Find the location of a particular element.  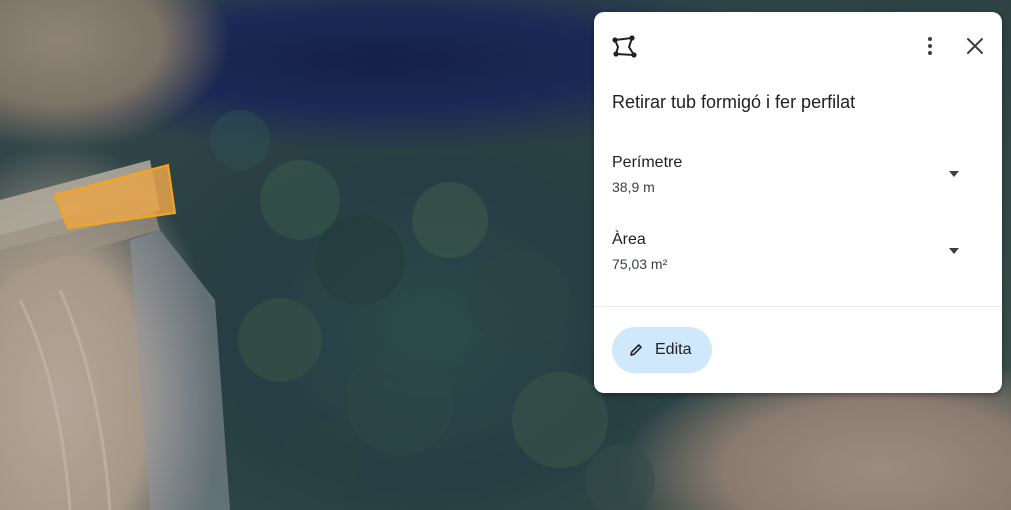

perimeter-label: Perímetre is located at coordinates (647, 162).